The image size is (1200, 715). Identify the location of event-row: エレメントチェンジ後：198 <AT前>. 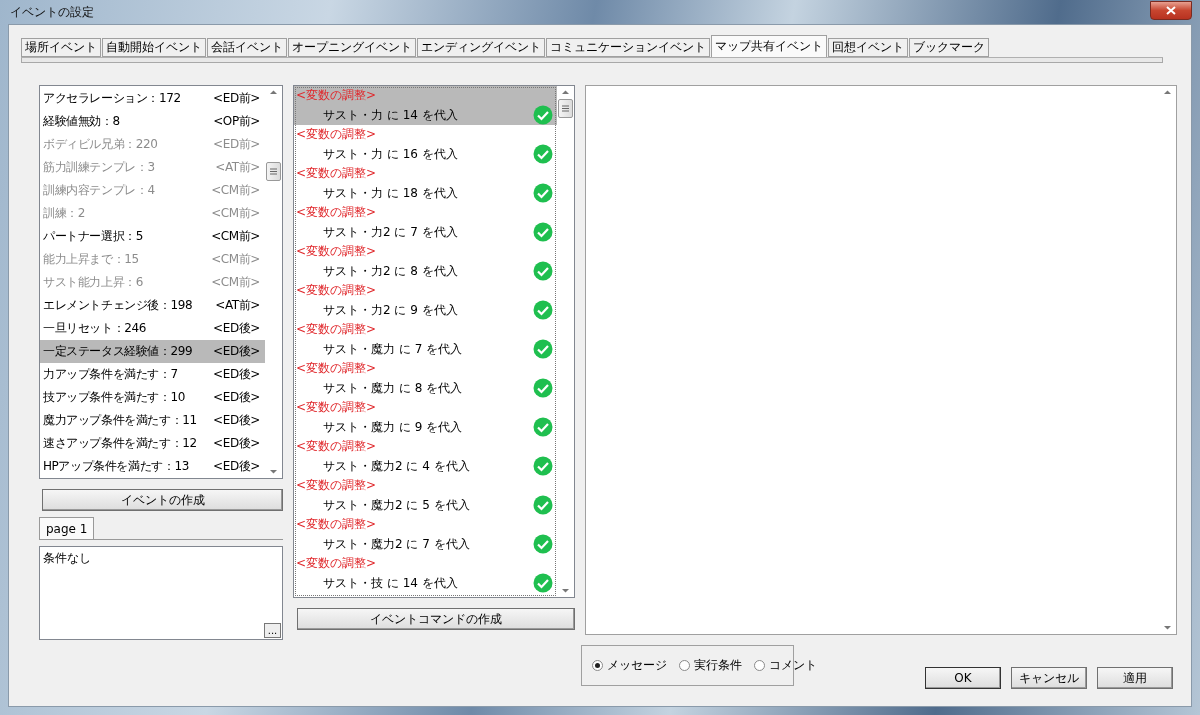
(152, 305).